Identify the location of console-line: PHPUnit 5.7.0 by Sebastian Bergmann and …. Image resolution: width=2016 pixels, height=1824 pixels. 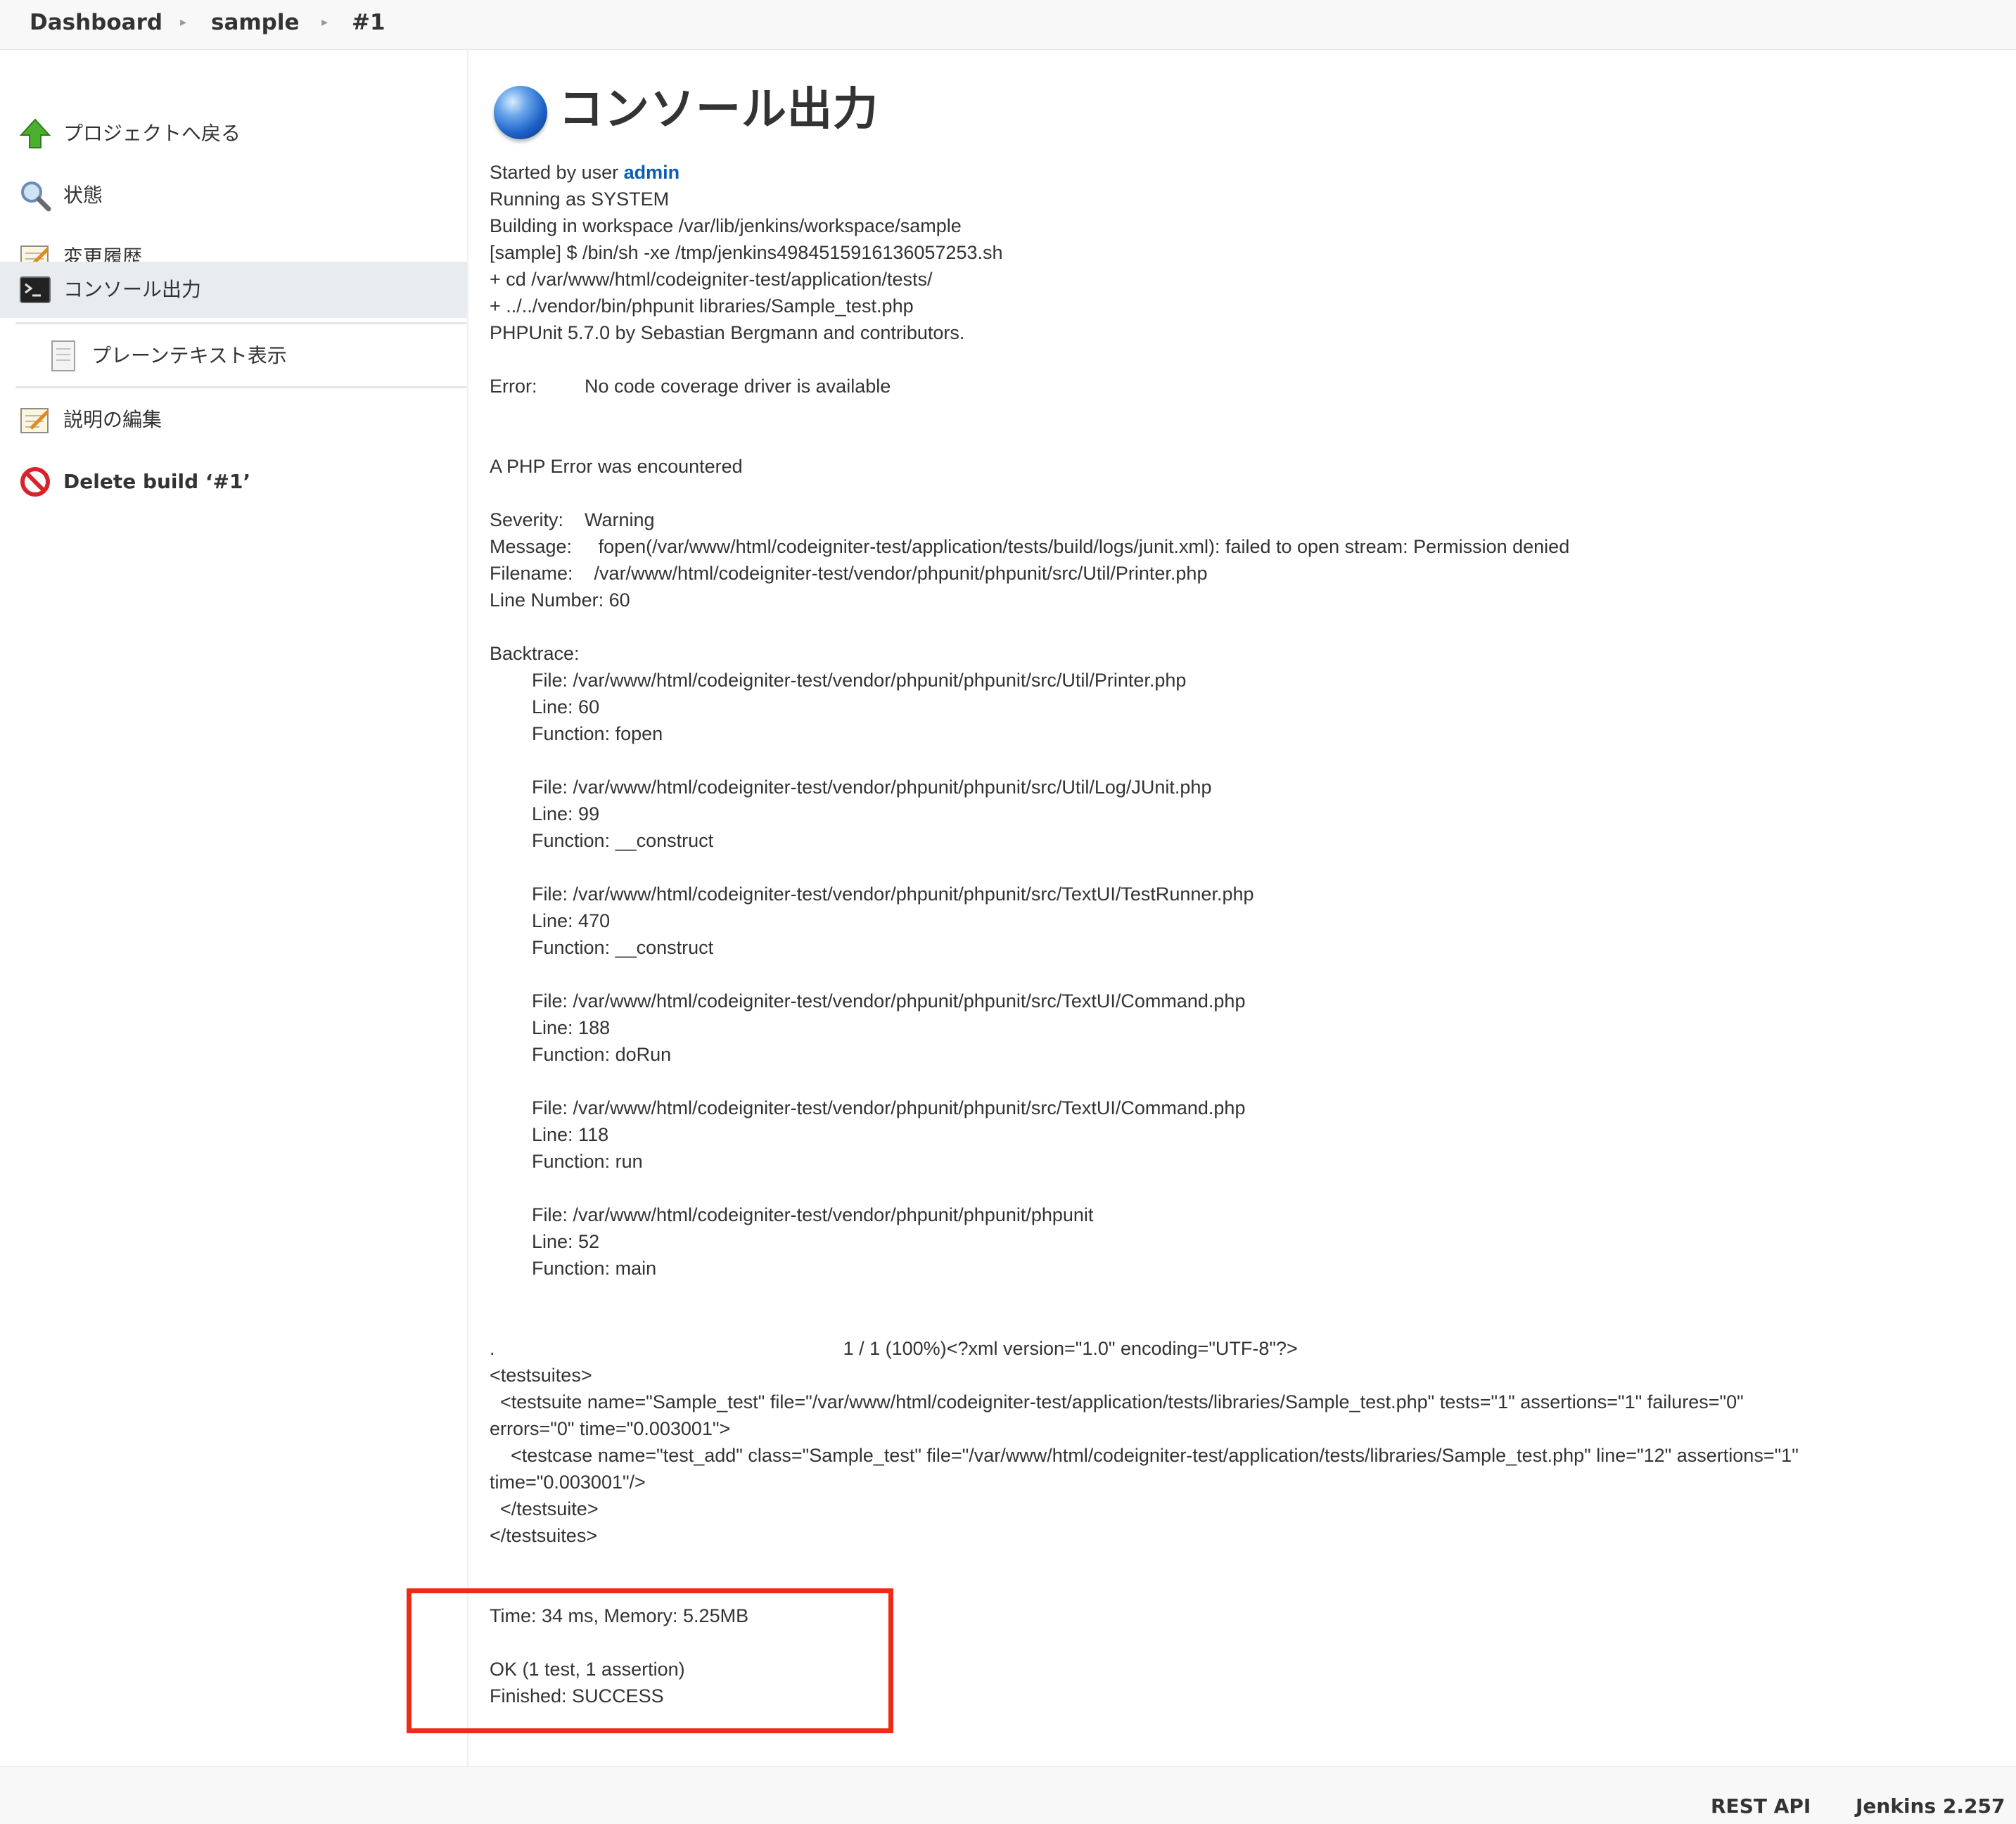
(727, 332).